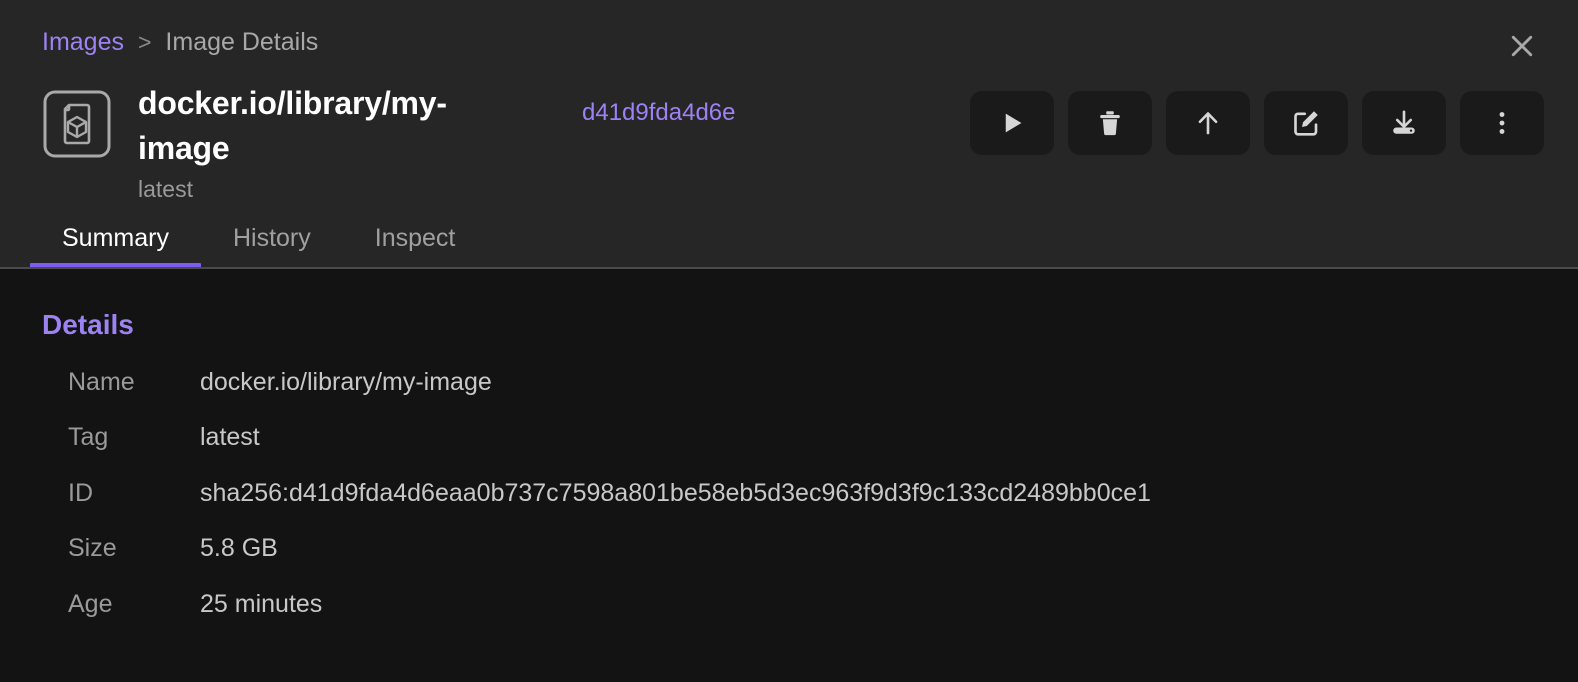  What do you see at coordinates (92, 548) in the screenshot?
I see `detail-label-size: Size` at bounding box center [92, 548].